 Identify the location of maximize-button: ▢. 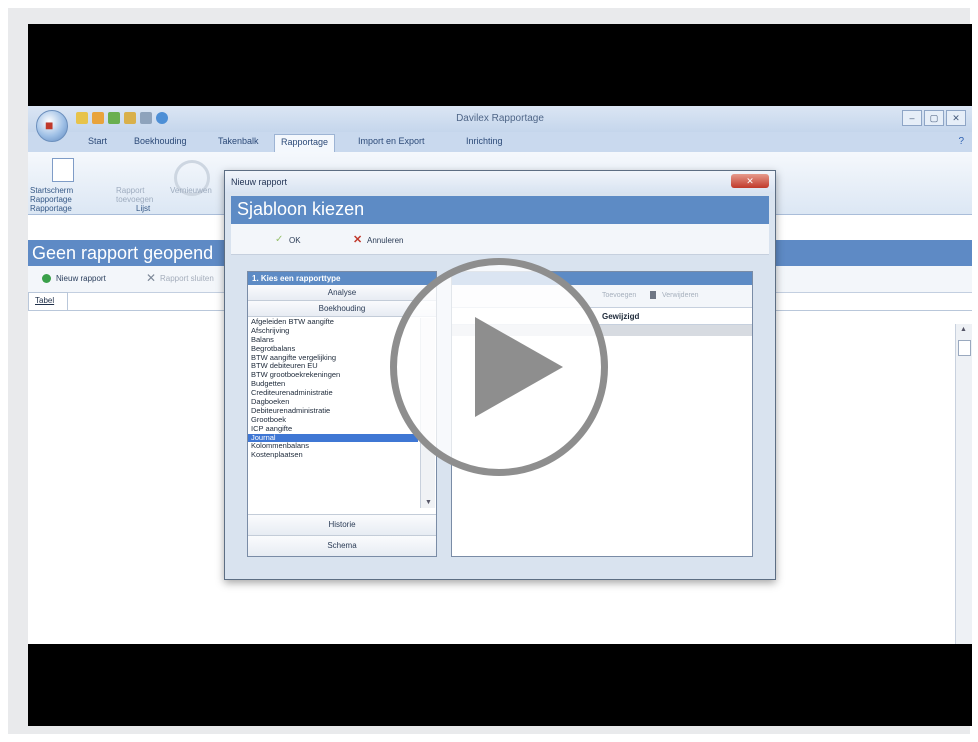
(934, 118).